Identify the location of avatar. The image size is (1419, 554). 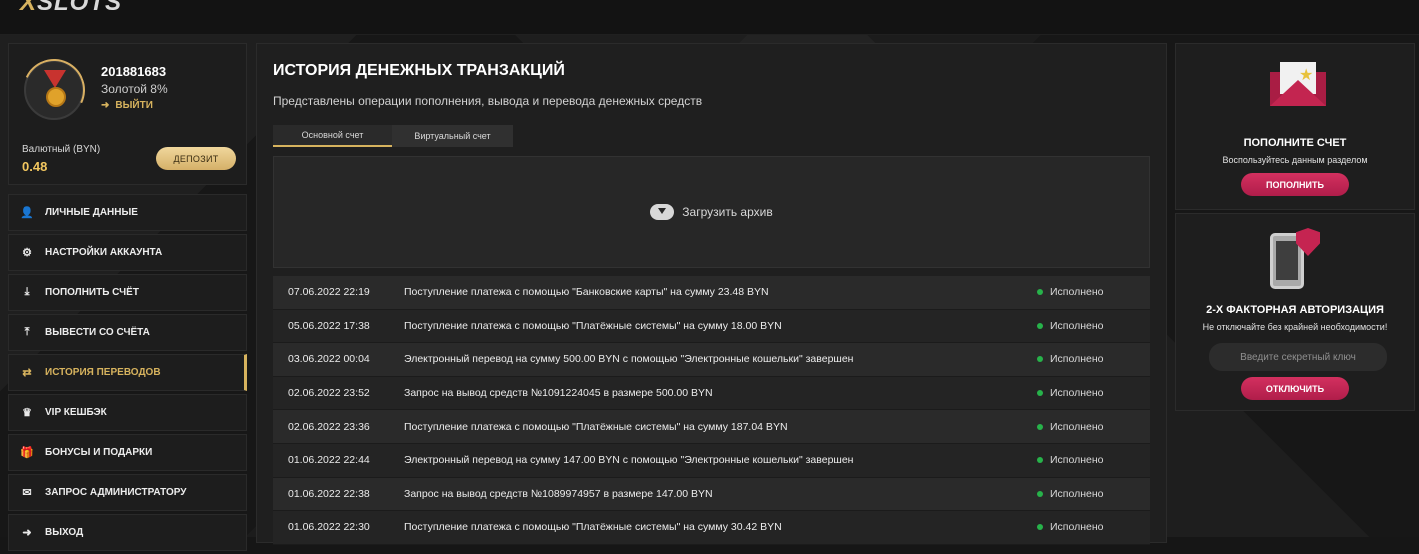
(54, 90).